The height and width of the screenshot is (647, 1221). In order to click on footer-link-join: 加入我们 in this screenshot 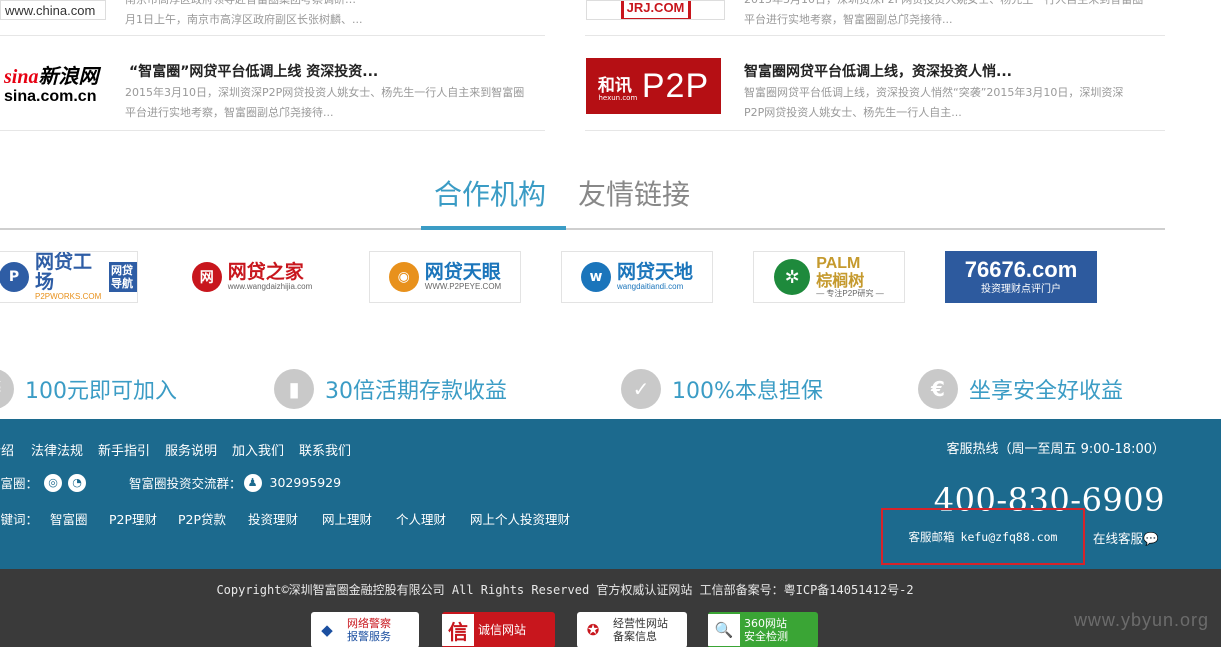, I will do `click(258, 449)`.